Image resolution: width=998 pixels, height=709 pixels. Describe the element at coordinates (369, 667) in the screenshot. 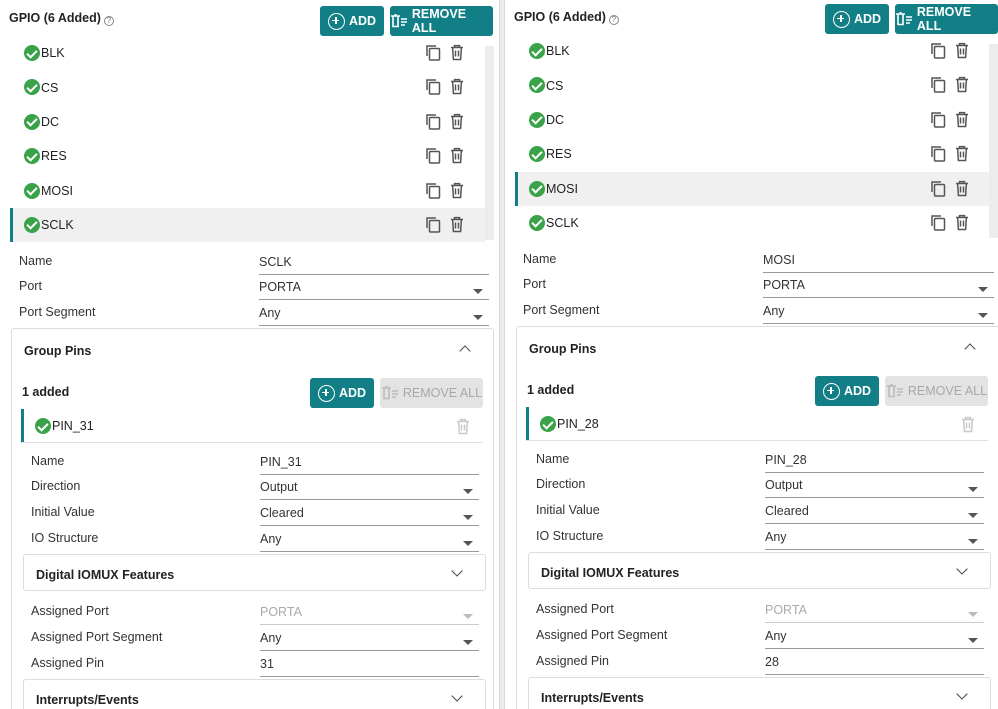

I see `assigned-pin-input: 31` at that location.